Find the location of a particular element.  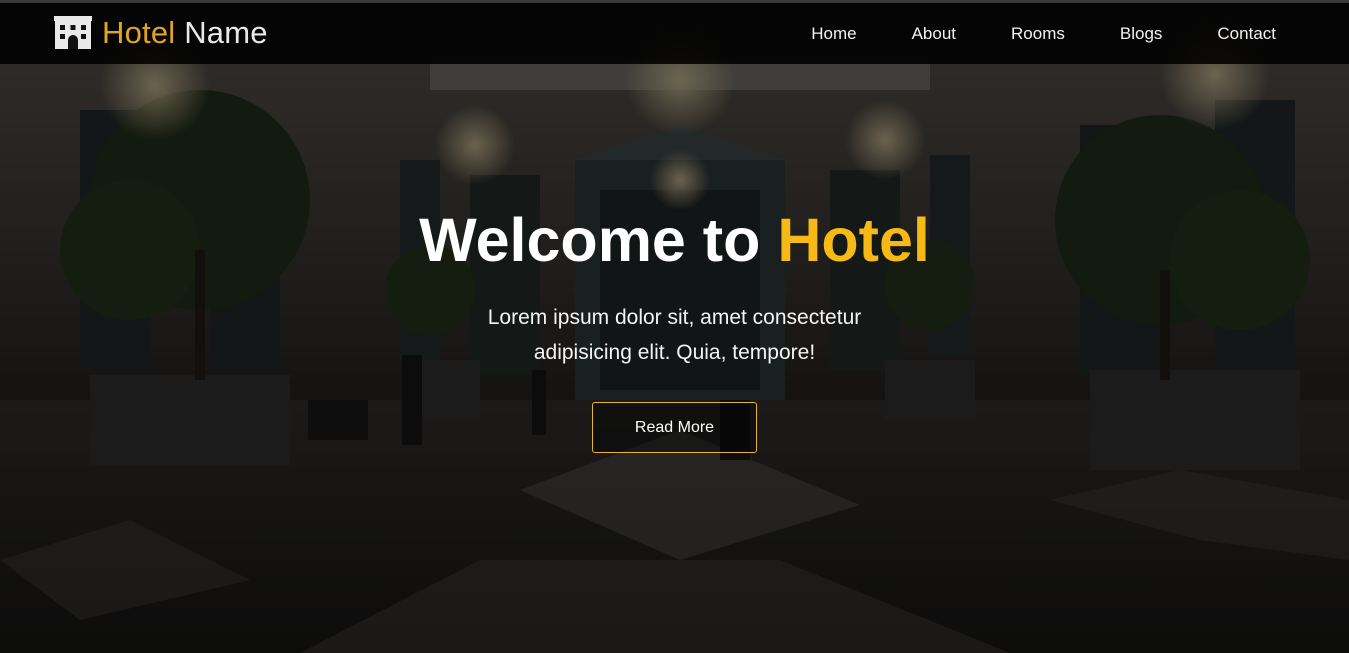

nav-item-blogs: Blogs is located at coordinates (1141, 34).